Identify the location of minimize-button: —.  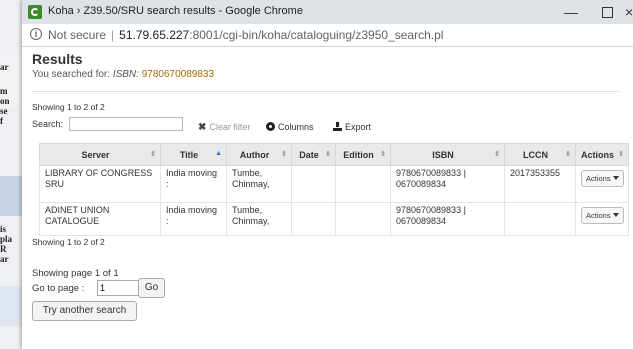
(571, 12).